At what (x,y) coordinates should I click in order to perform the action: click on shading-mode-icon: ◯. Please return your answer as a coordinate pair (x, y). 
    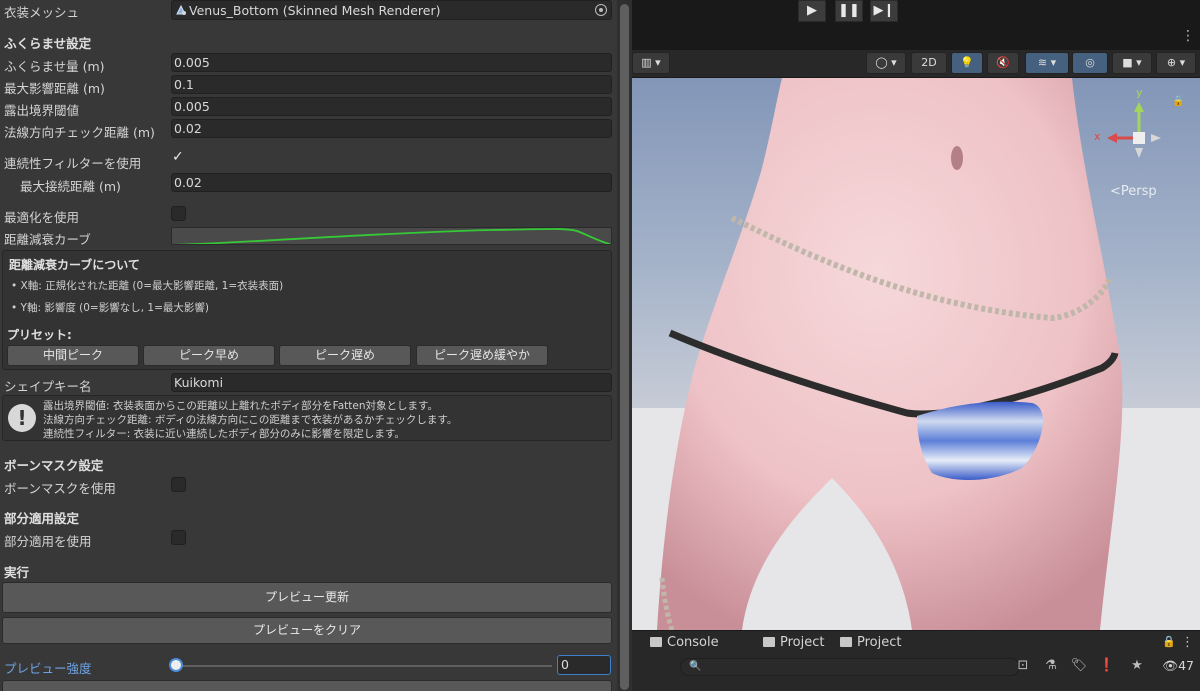
    Looking at the image, I should click on (881, 62).